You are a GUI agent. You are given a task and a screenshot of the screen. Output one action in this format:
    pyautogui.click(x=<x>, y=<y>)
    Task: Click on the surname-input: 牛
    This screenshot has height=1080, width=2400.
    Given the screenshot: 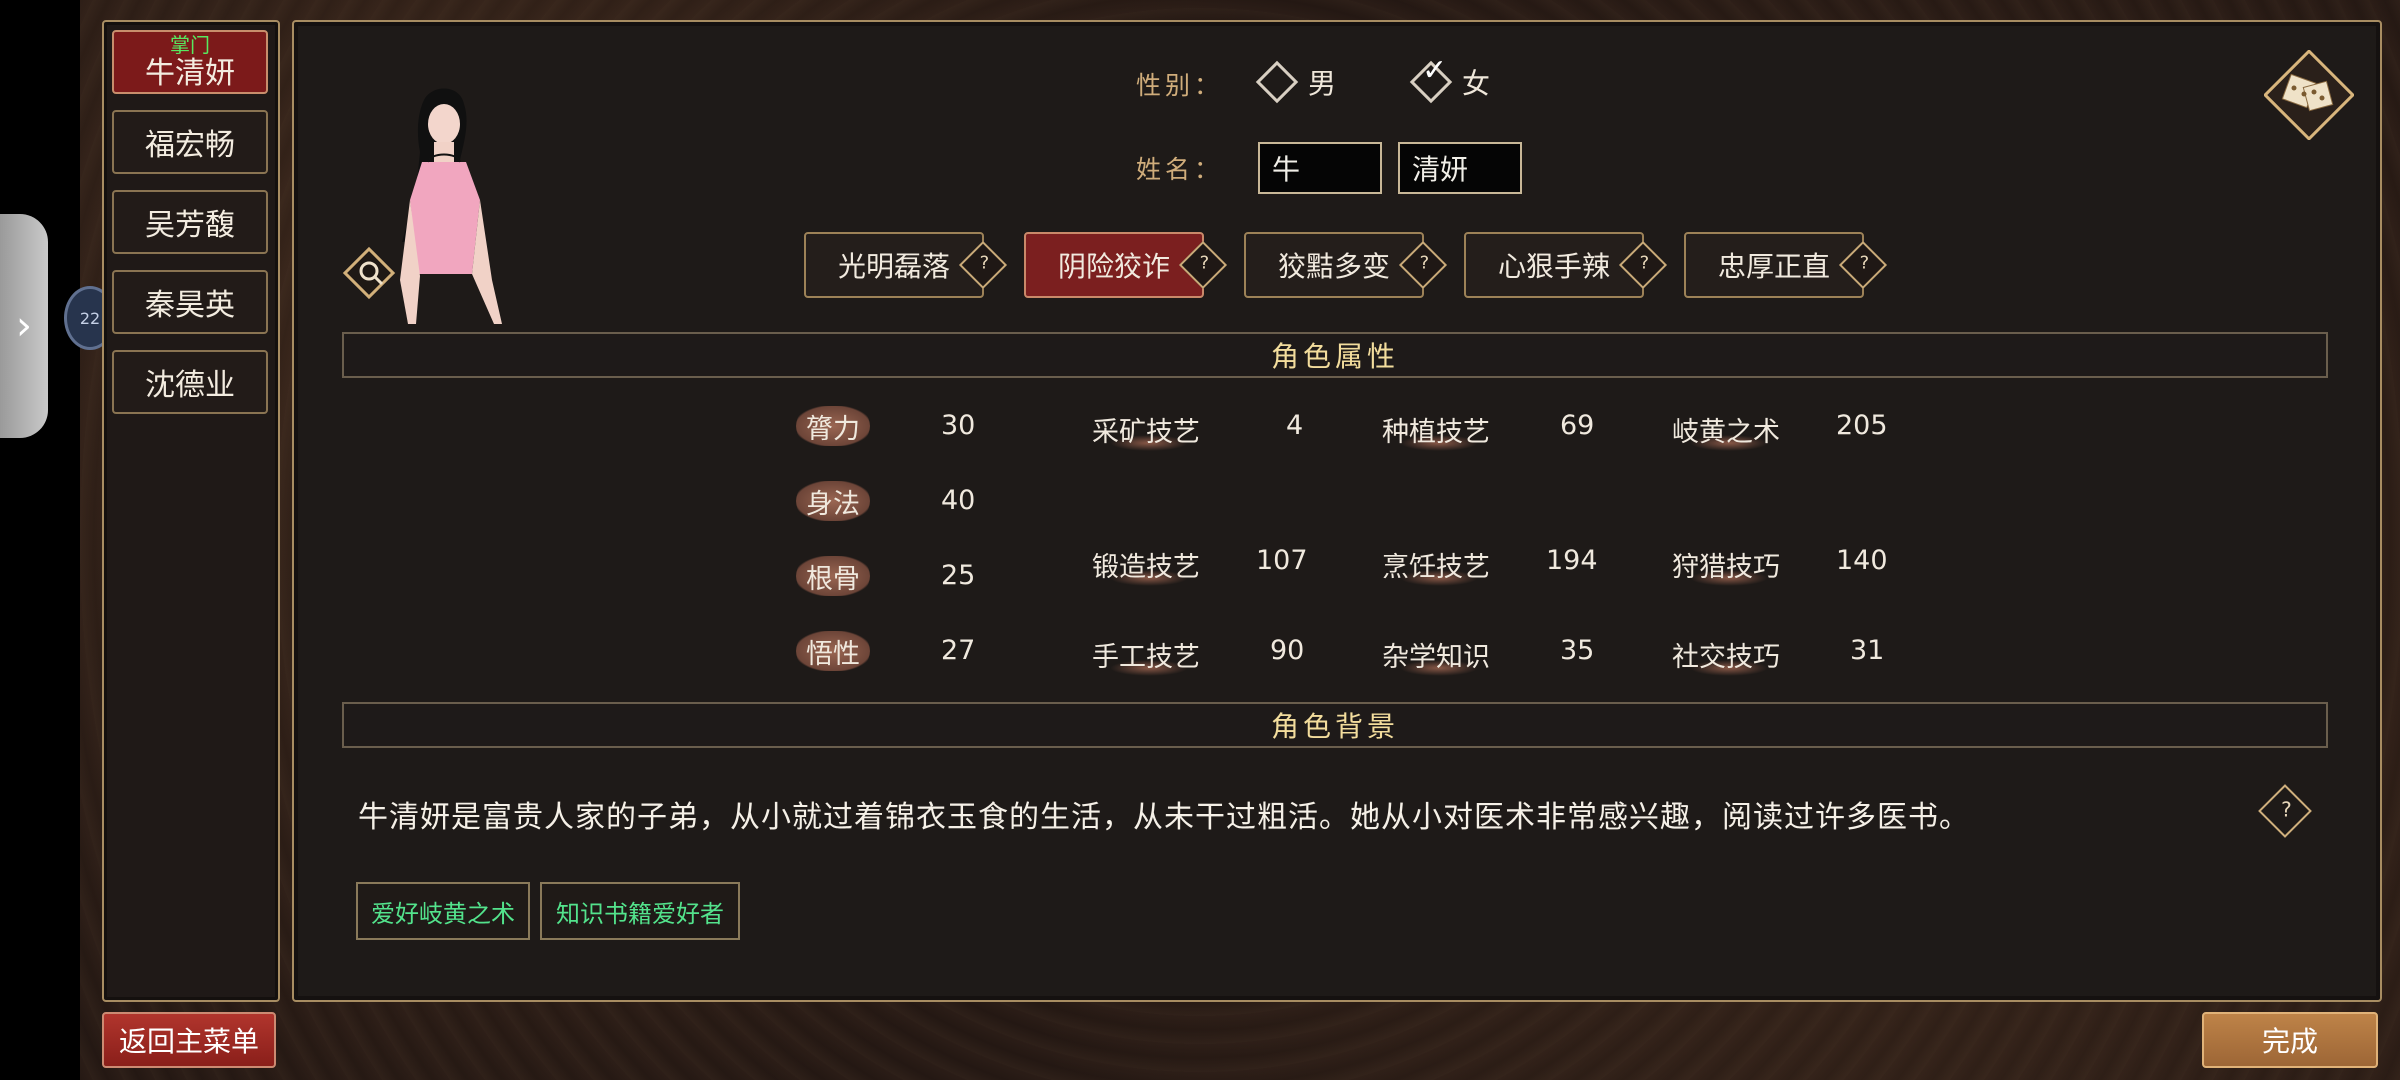 What is the action you would take?
    pyautogui.click(x=1320, y=168)
    